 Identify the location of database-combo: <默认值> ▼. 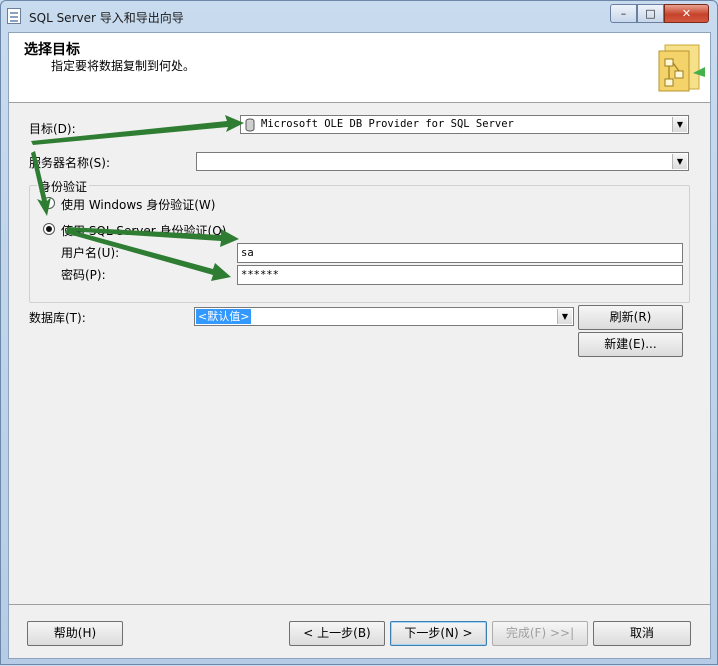
(384, 316).